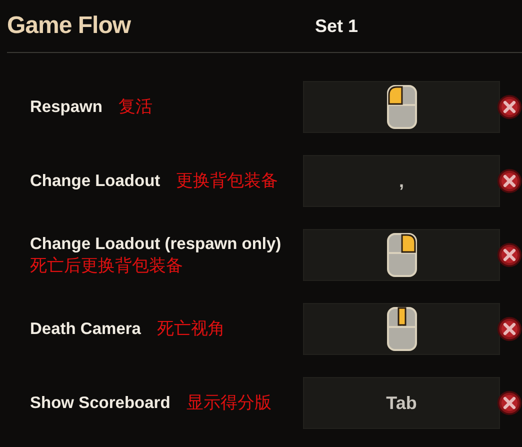 The width and height of the screenshot is (522, 447). What do you see at coordinates (401, 181) in the screenshot?
I see `binding-slot: ,` at bounding box center [401, 181].